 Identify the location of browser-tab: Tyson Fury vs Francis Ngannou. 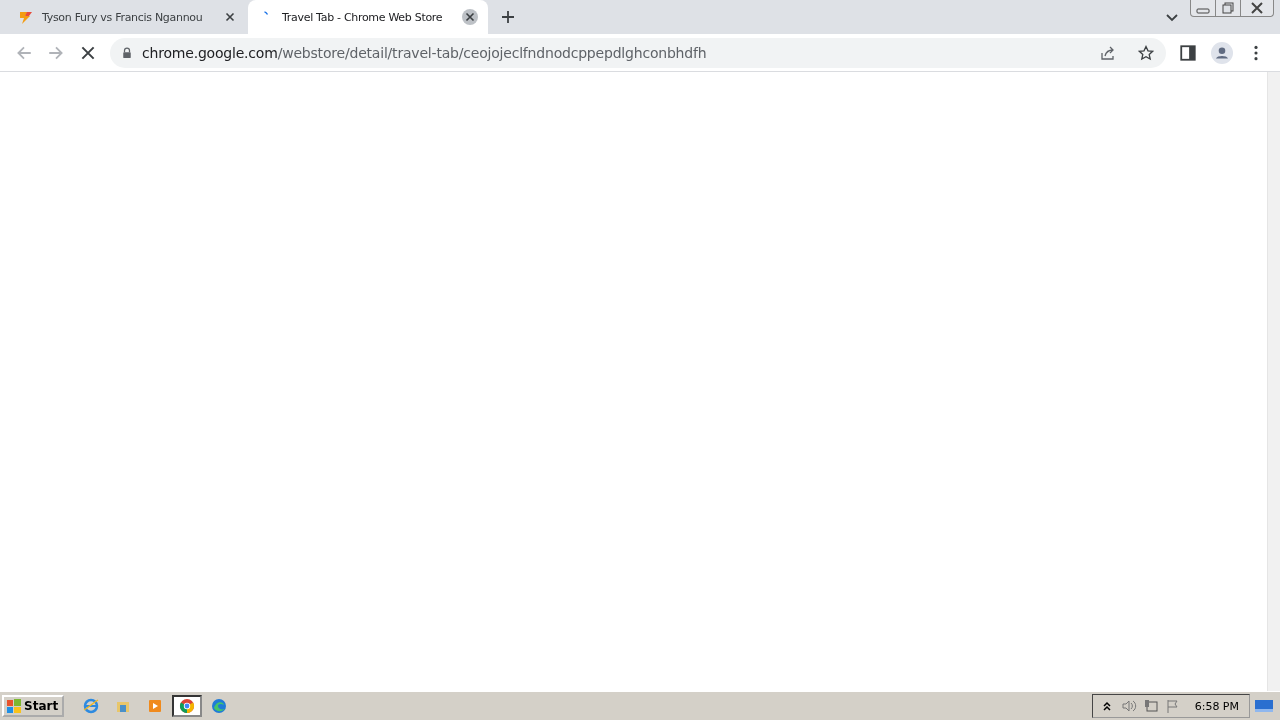
(128, 17).